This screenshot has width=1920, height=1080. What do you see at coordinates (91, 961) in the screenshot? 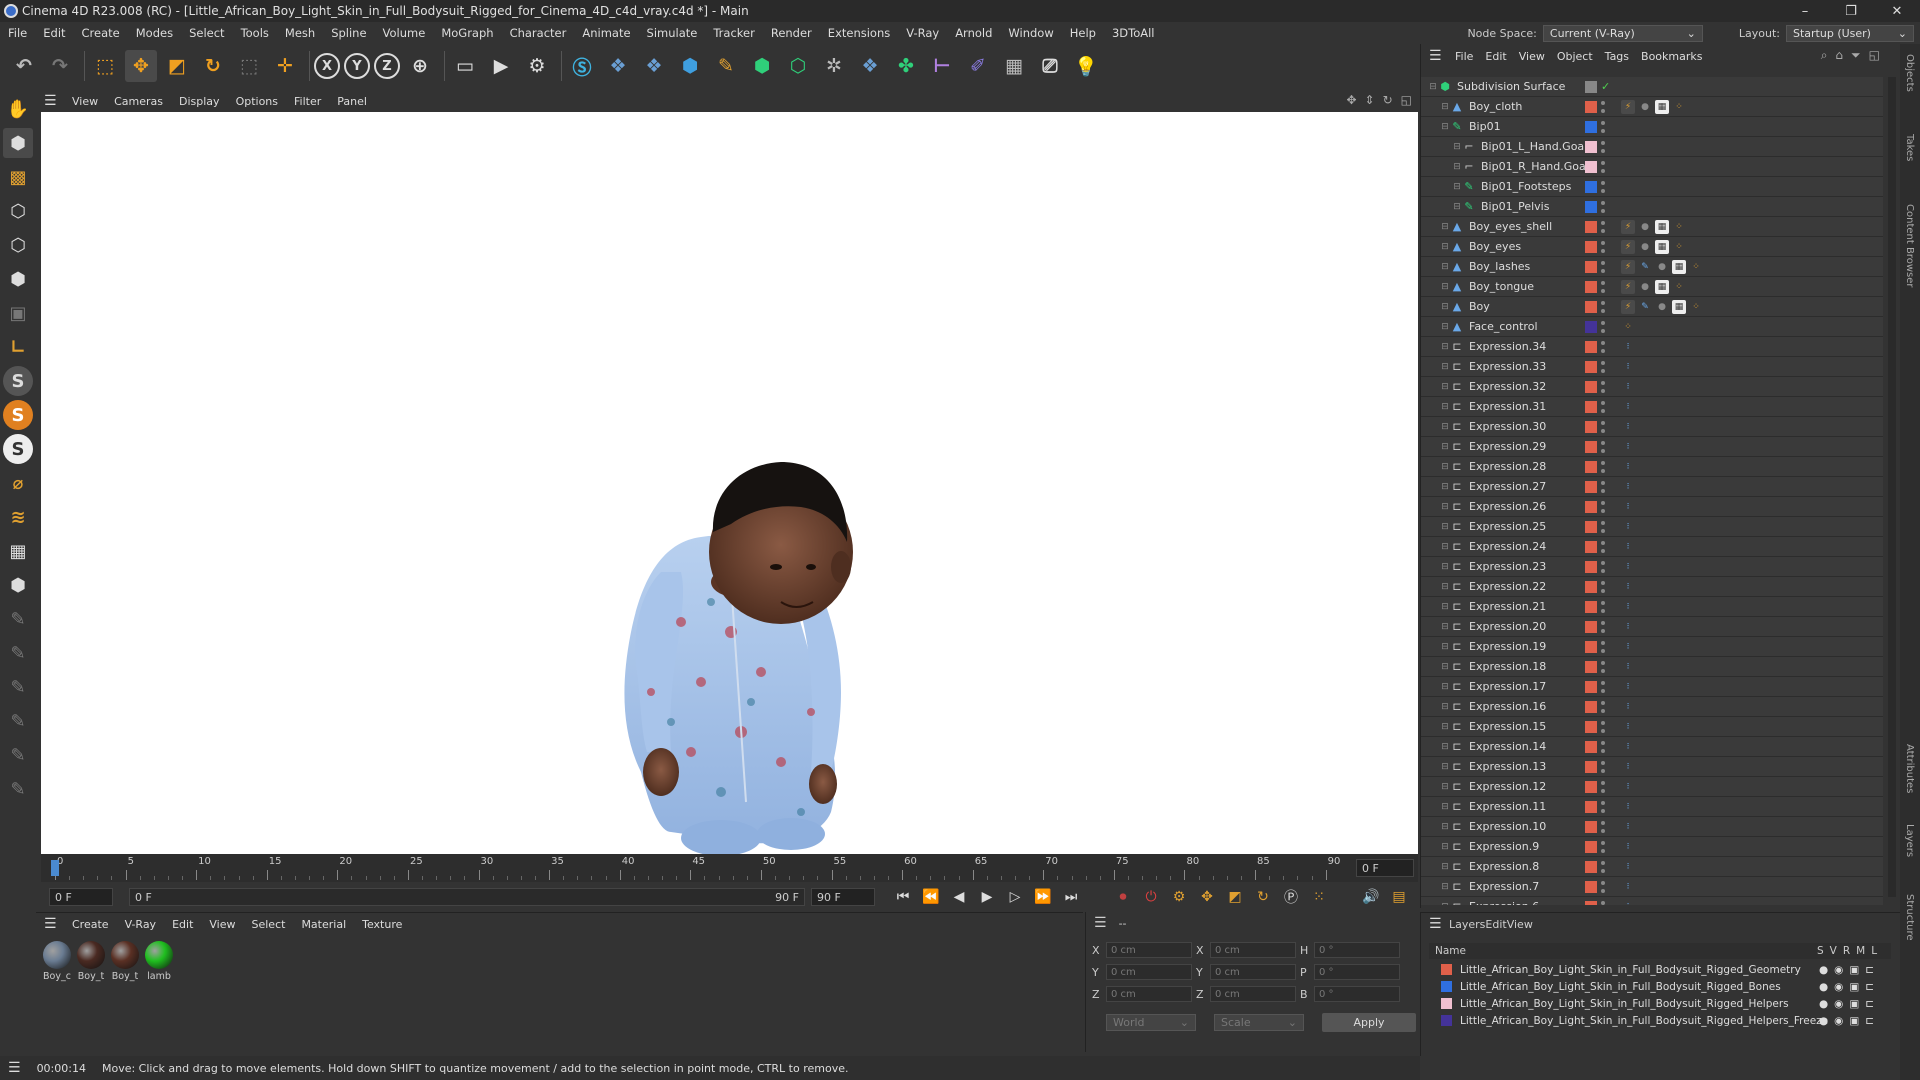
I see `material-swatch: Boy_t` at bounding box center [91, 961].